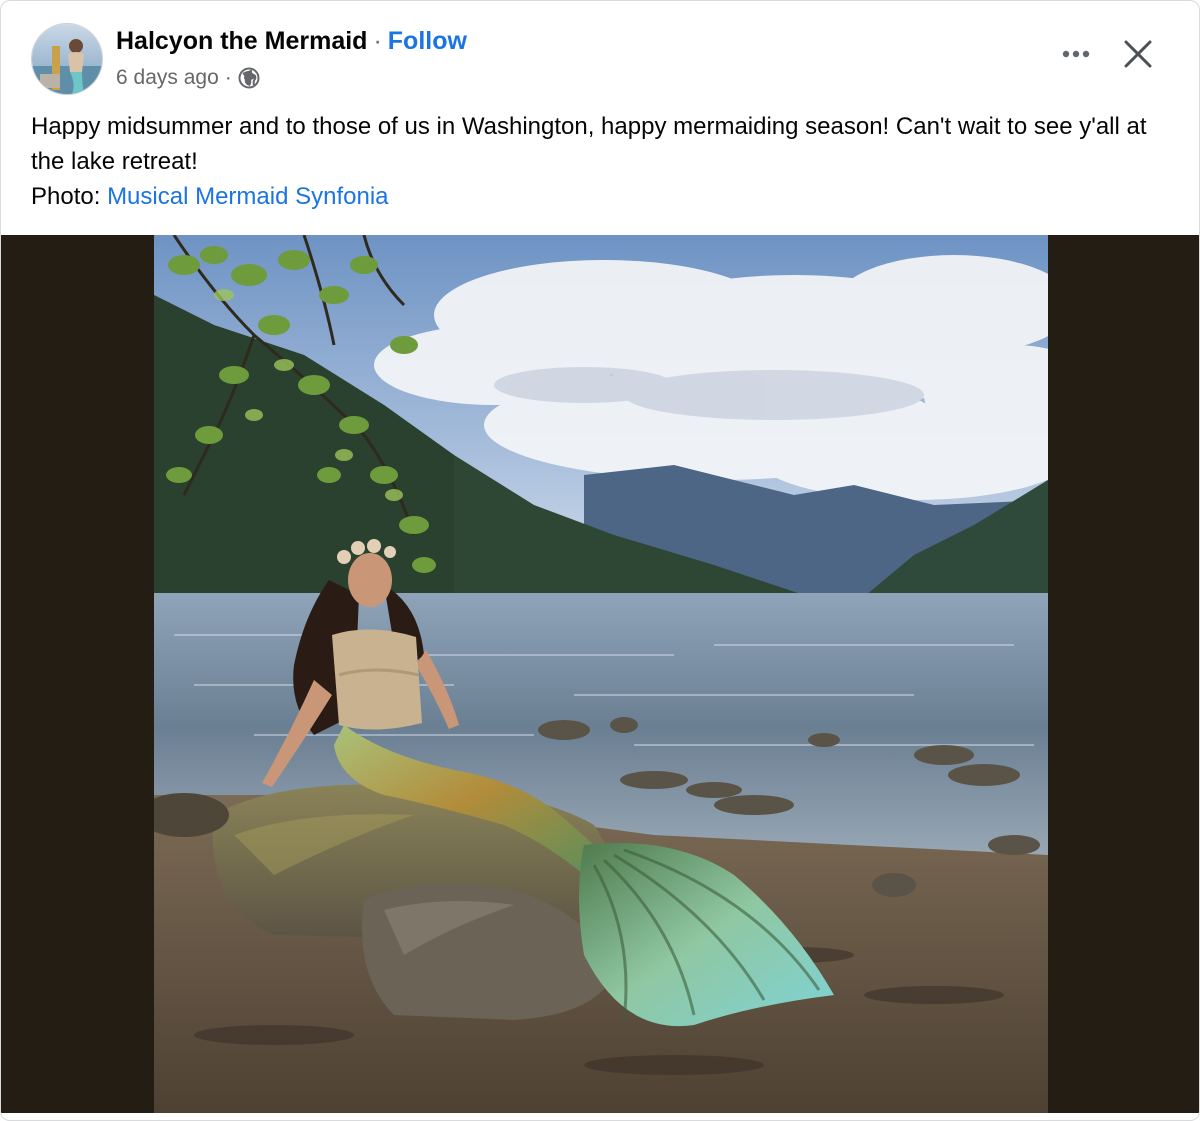  What do you see at coordinates (601, 196) in the screenshot?
I see `photo-credit: Photo: Musical Mermaid Synfonia` at bounding box center [601, 196].